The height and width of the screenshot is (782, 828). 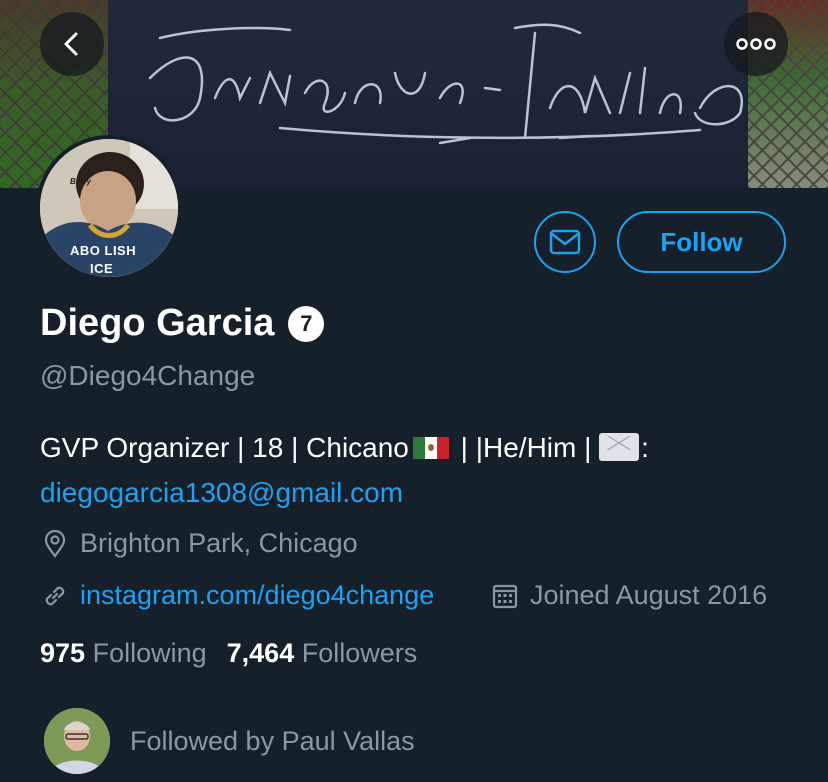 I want to click on bio-colon: :, so click(x=645, y=447).